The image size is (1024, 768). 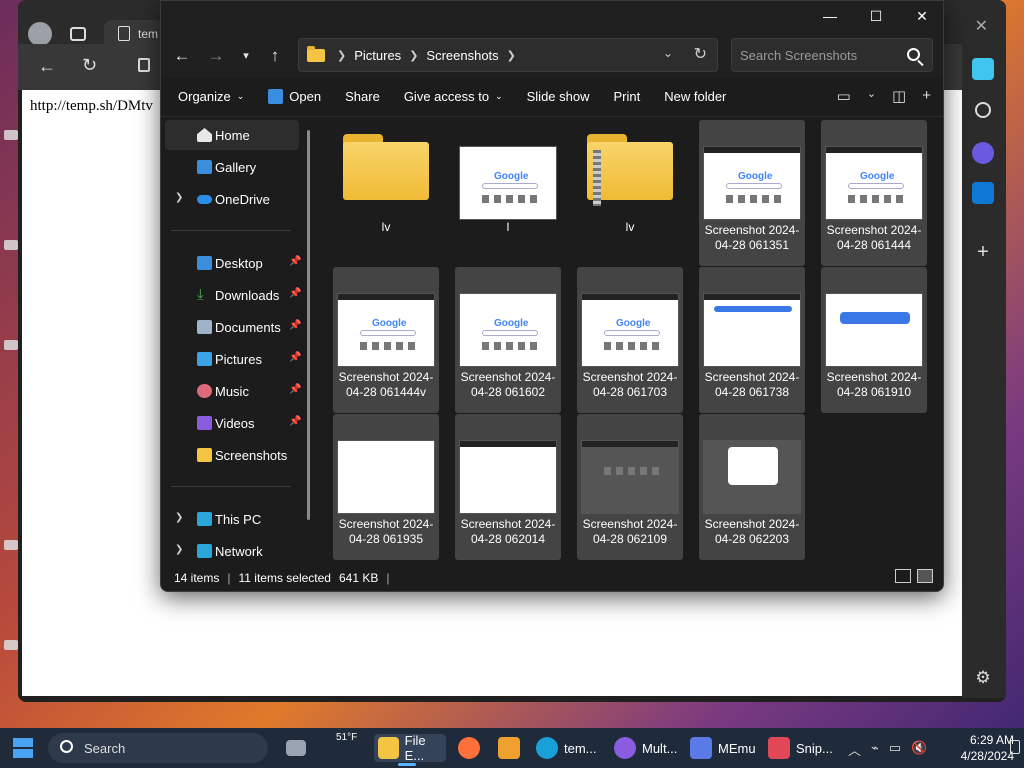 What do you see at coordinates (508, 487) in the screenshot?
I see `file-tile: Screenshot 2024-04-28 062014` at bounding box center [508, 487].